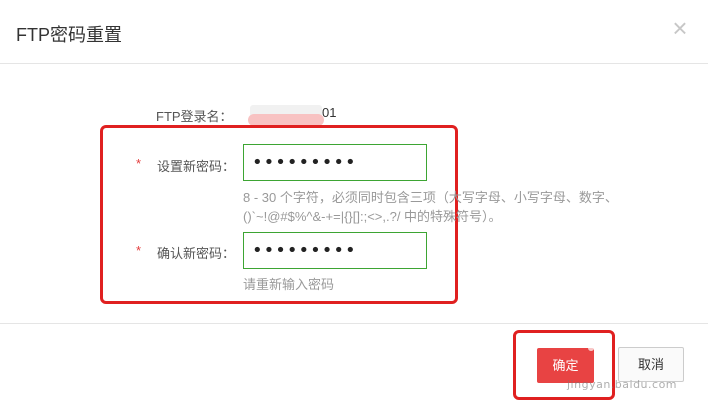 The height and width of the screenshot is (410, 708). Describe the element at coordinates (196, 253) in the screenshot. I see `confirm-password-label: 确认新密码：` at that location.